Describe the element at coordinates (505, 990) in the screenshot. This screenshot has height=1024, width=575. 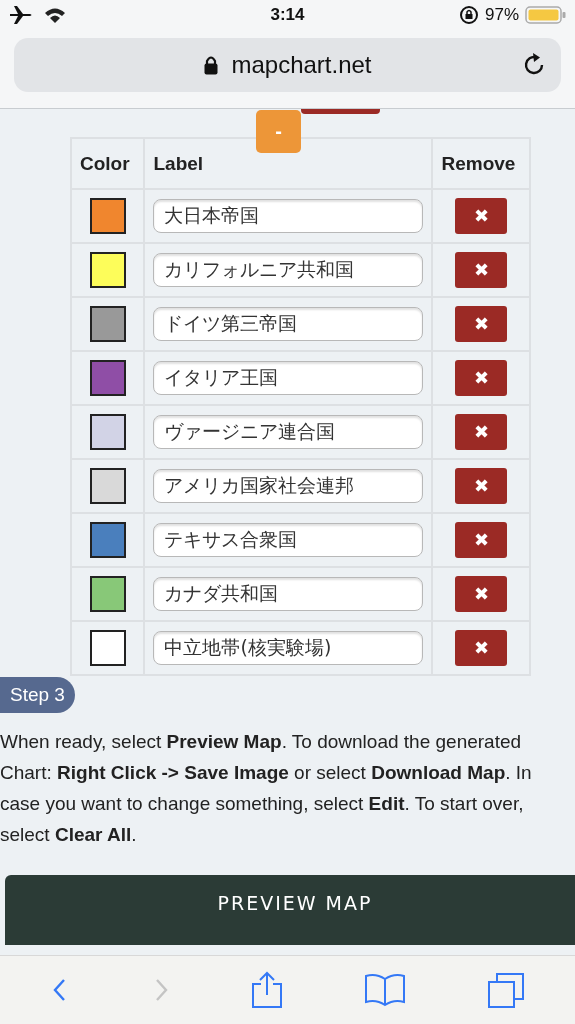
I see `tabs-icon` at that location.